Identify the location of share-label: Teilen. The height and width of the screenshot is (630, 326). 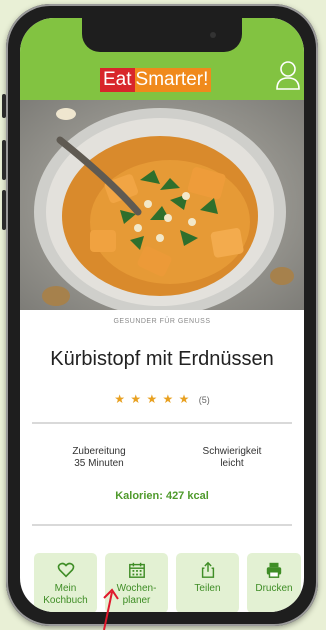
(207, 588).